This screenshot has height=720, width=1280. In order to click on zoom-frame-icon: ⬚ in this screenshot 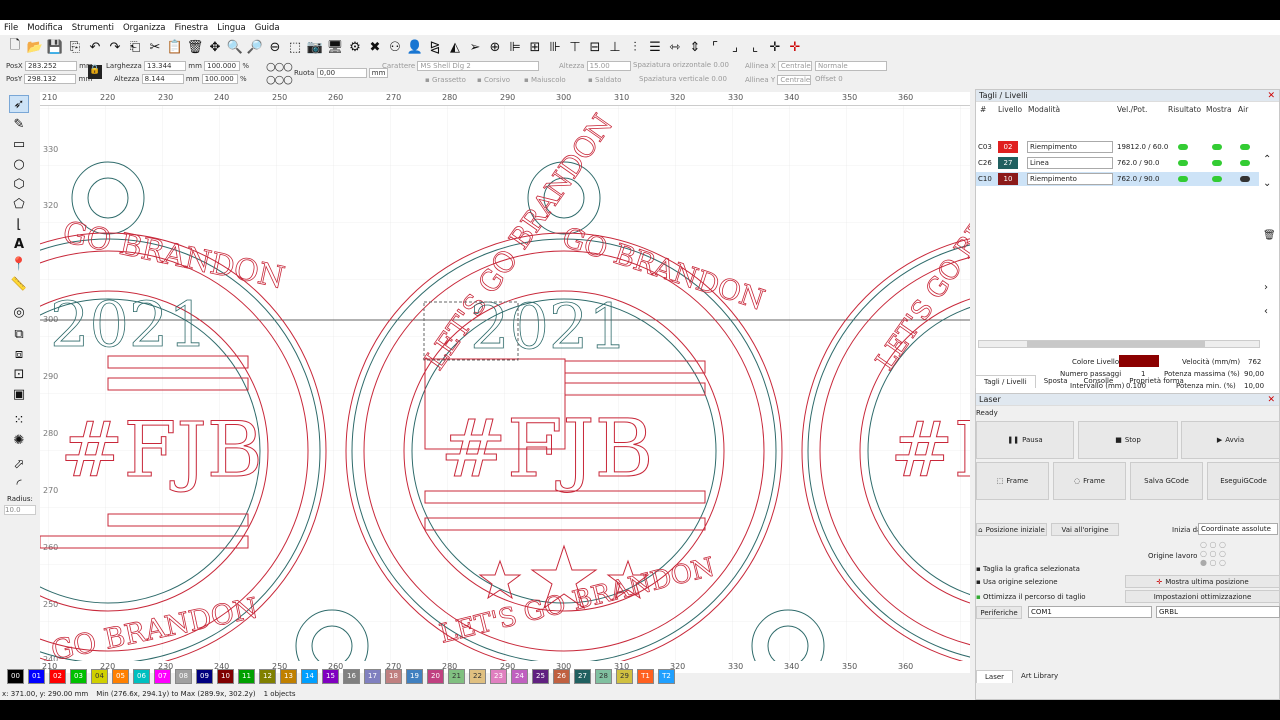, I will do `click(295, 47)`.